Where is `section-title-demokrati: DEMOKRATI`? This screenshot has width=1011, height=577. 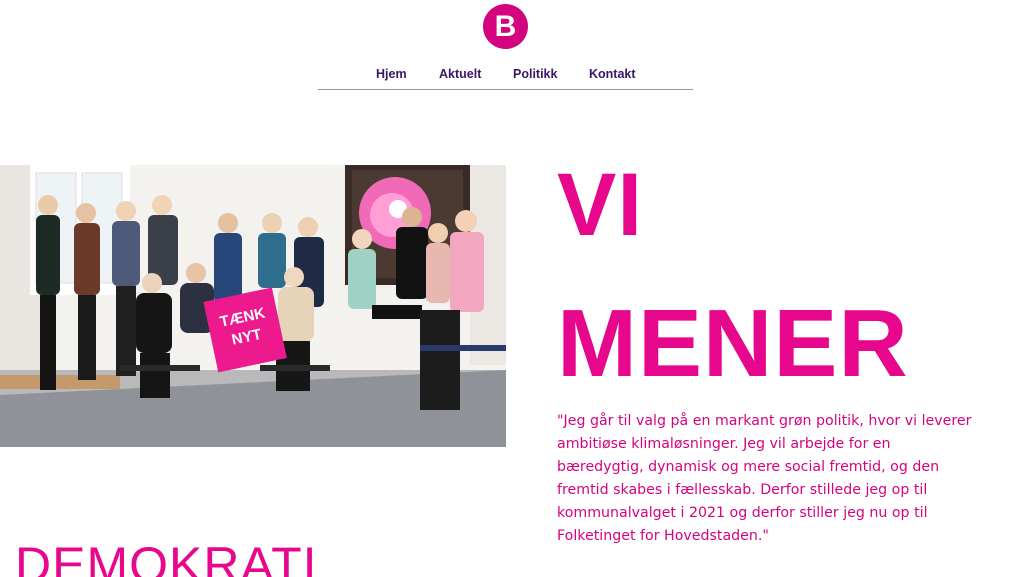
section-title-demokrati: DEMOKRATI is located at coordinates (166, 557).